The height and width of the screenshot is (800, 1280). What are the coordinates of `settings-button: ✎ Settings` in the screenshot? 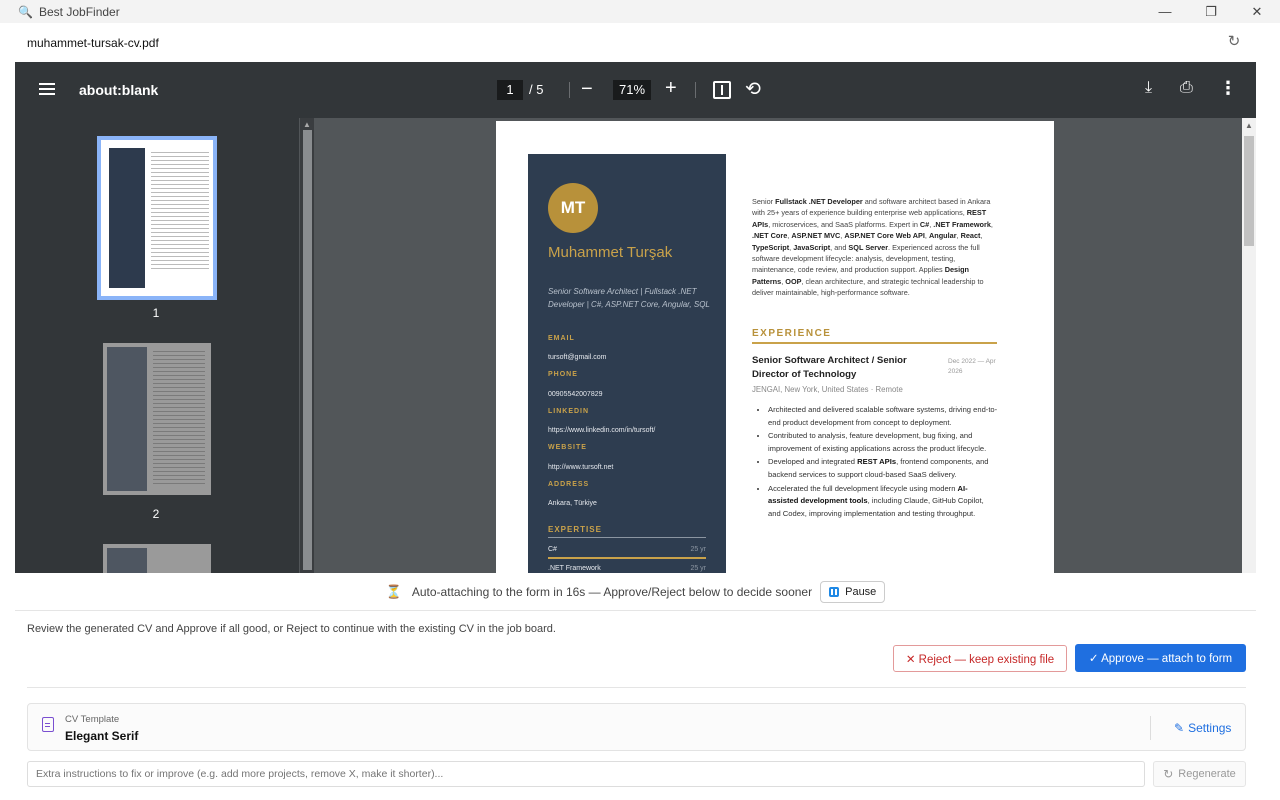 It's located at (1202, 728).